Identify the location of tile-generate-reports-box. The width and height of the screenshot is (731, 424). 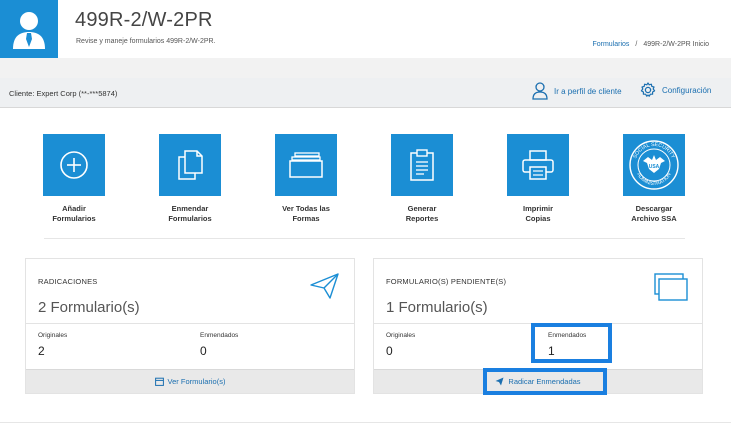
(422, 165).